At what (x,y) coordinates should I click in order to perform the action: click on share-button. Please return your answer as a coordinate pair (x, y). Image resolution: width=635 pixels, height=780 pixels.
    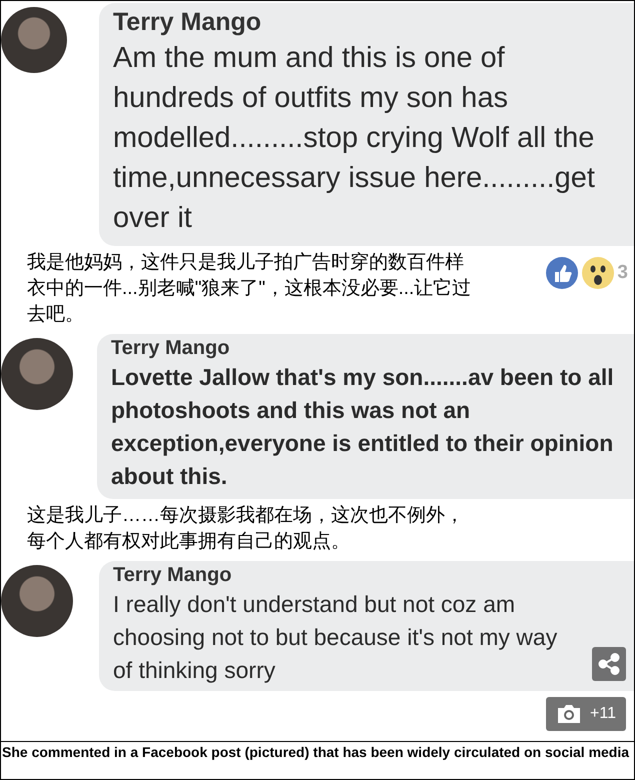
    Looking at the image, I should click on (609, 664).